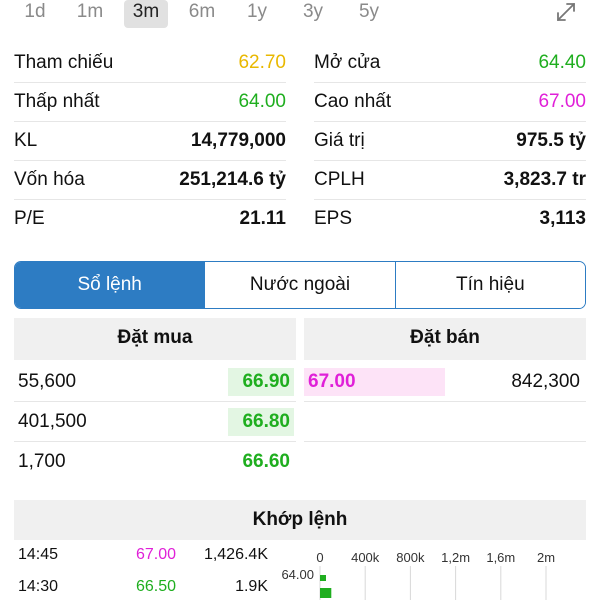 Image resolution: width=600 pixels, height=600 pixels. I want to click on range-1d: 1d, so click(35, 14).